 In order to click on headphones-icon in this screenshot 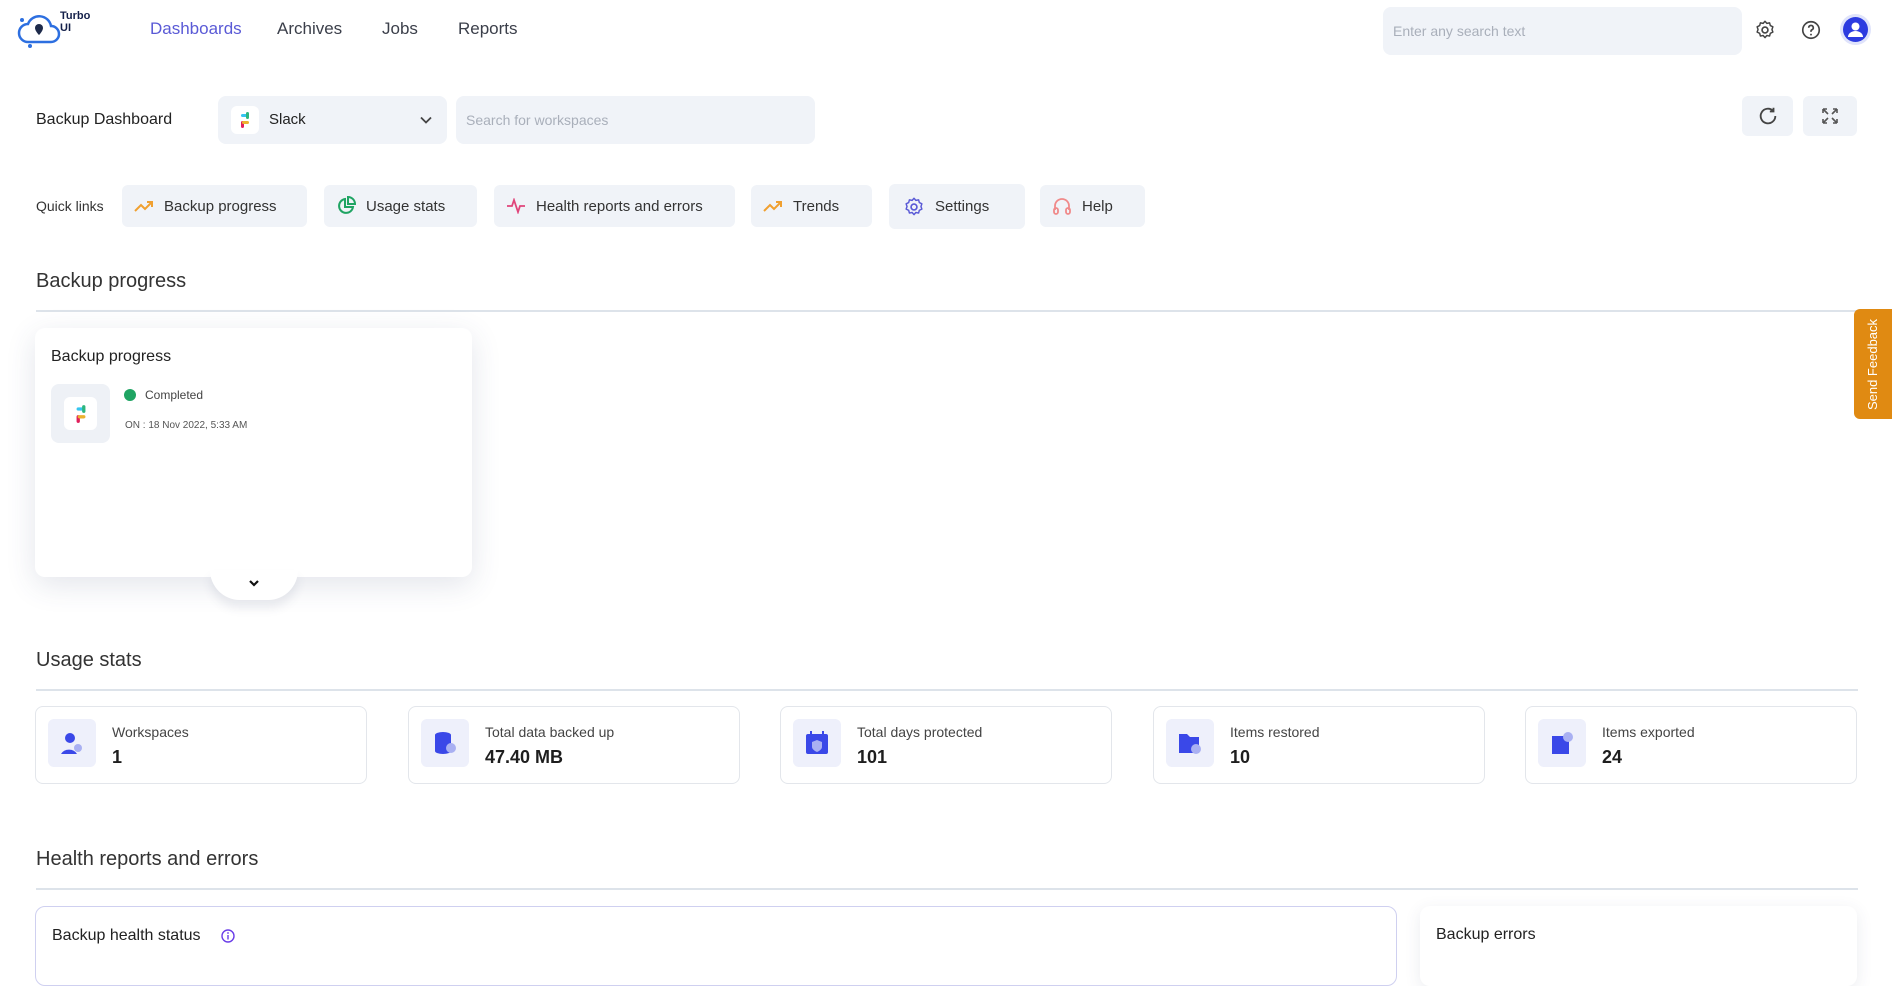, I will do `click(1062, 206)`.